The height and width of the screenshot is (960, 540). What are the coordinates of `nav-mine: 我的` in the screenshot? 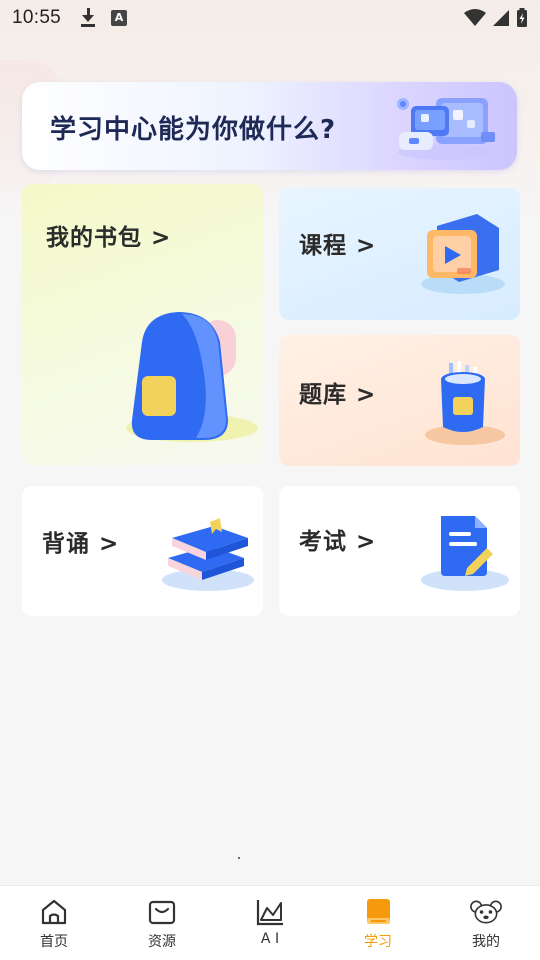 It's located at (486, 923).